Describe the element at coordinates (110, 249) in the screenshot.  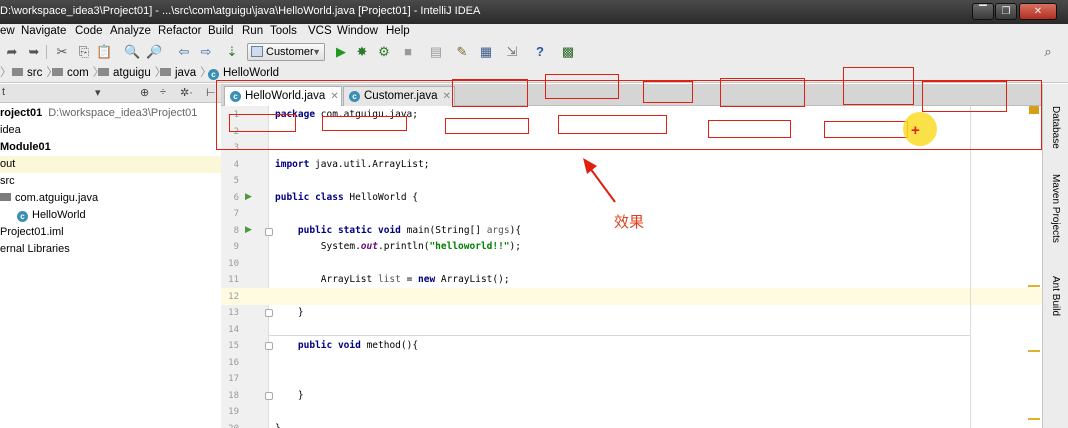
I see `tree-item-external-libraries: ernal Libraries` at that location.